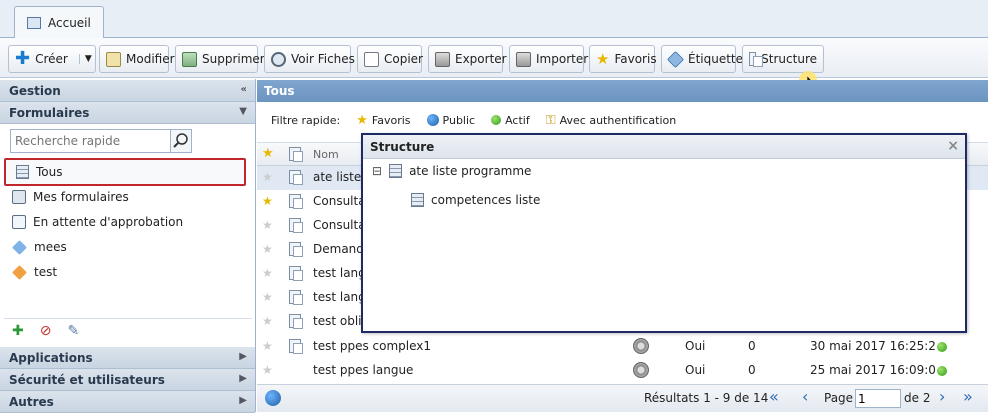 Image resolution: width=988 pixels, height=413 pixels. I want to click on filter-label: Filtre rapide:, so click(306, 120).